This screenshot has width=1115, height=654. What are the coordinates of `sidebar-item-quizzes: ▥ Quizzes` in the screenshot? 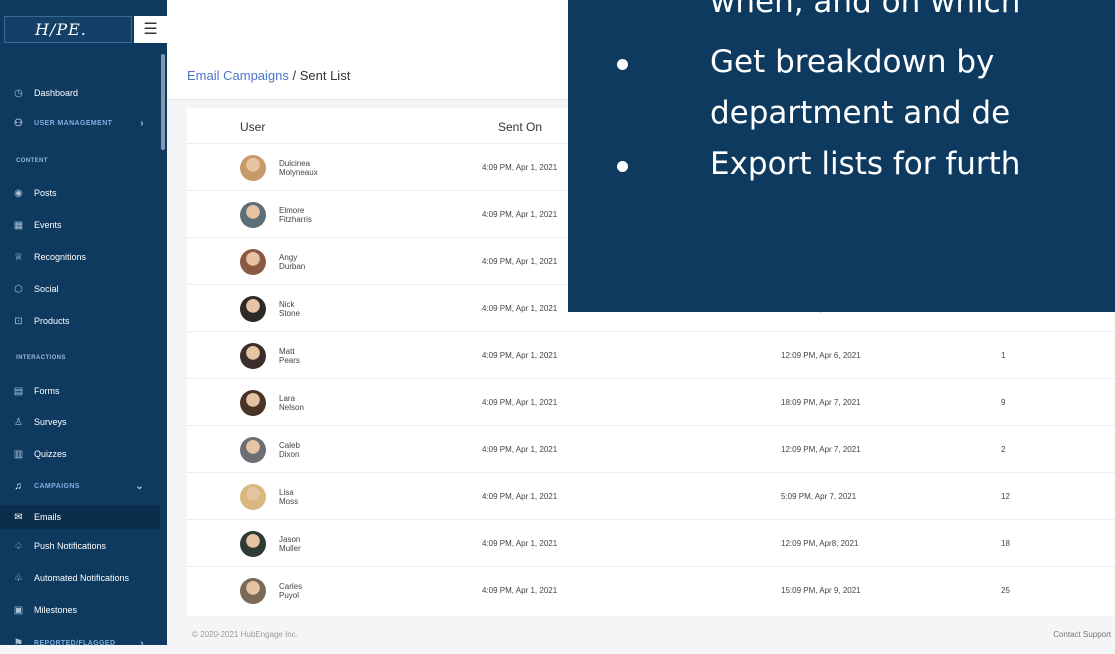 It's located at (80, 454).